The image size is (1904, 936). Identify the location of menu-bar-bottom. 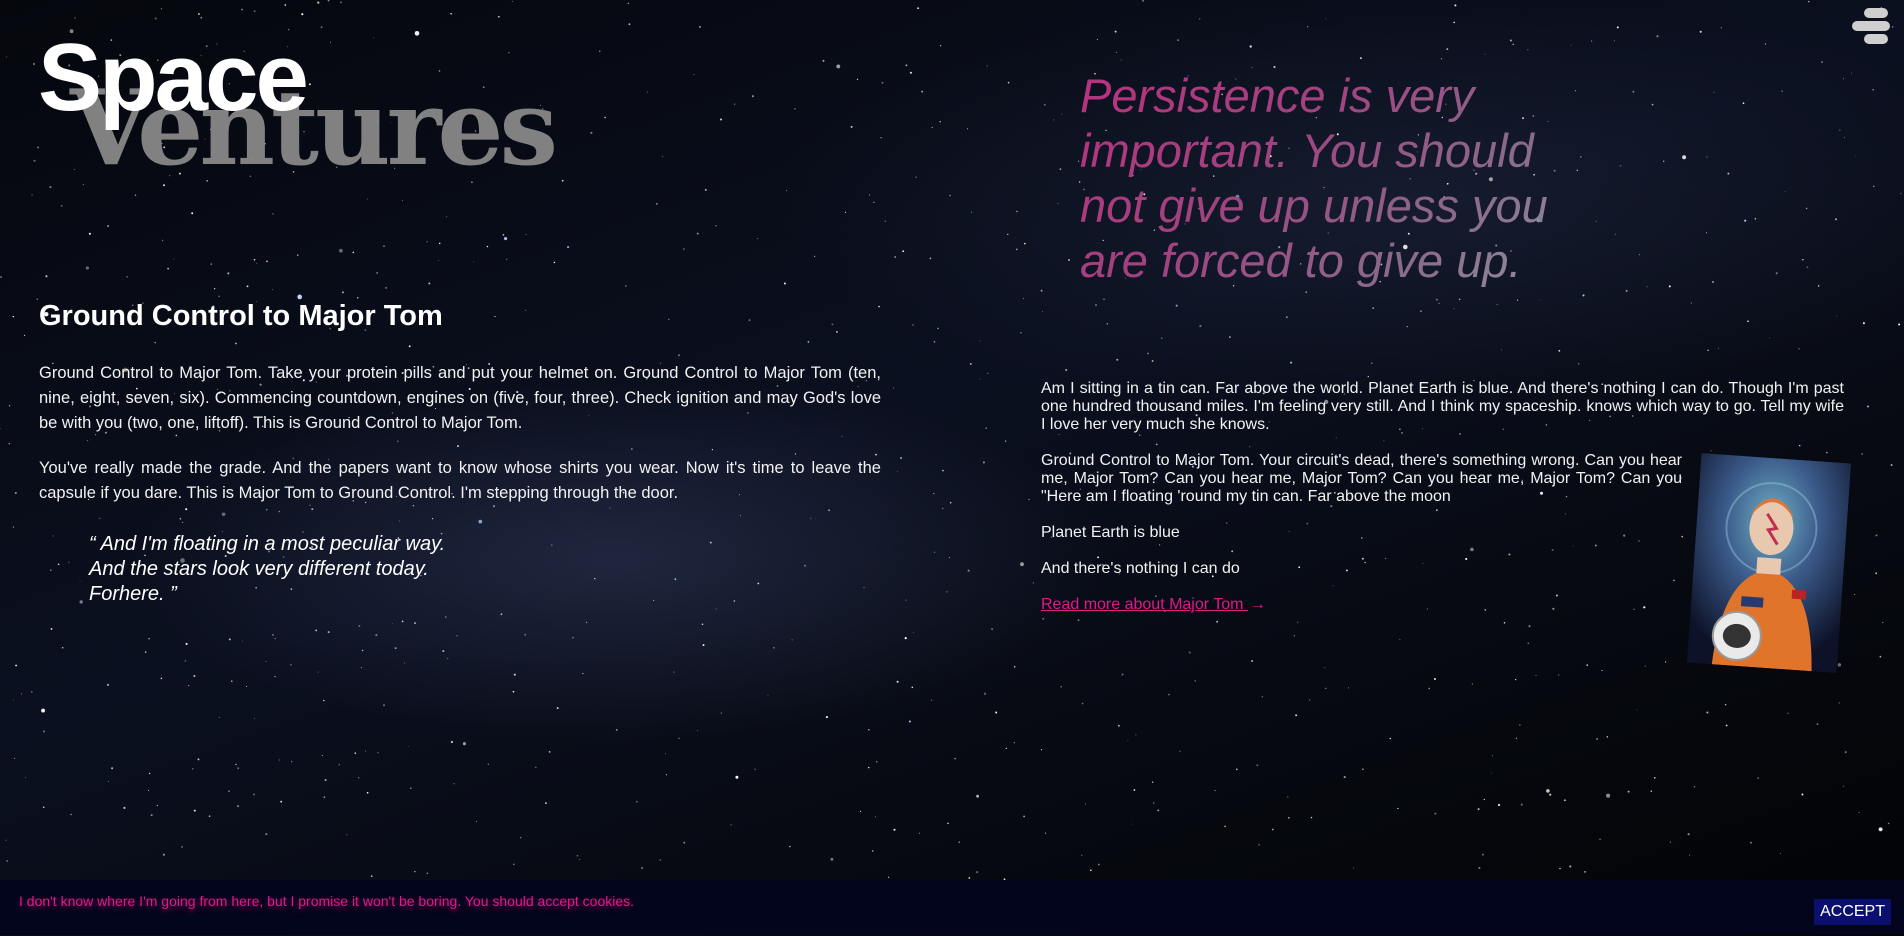
(1876, 39).